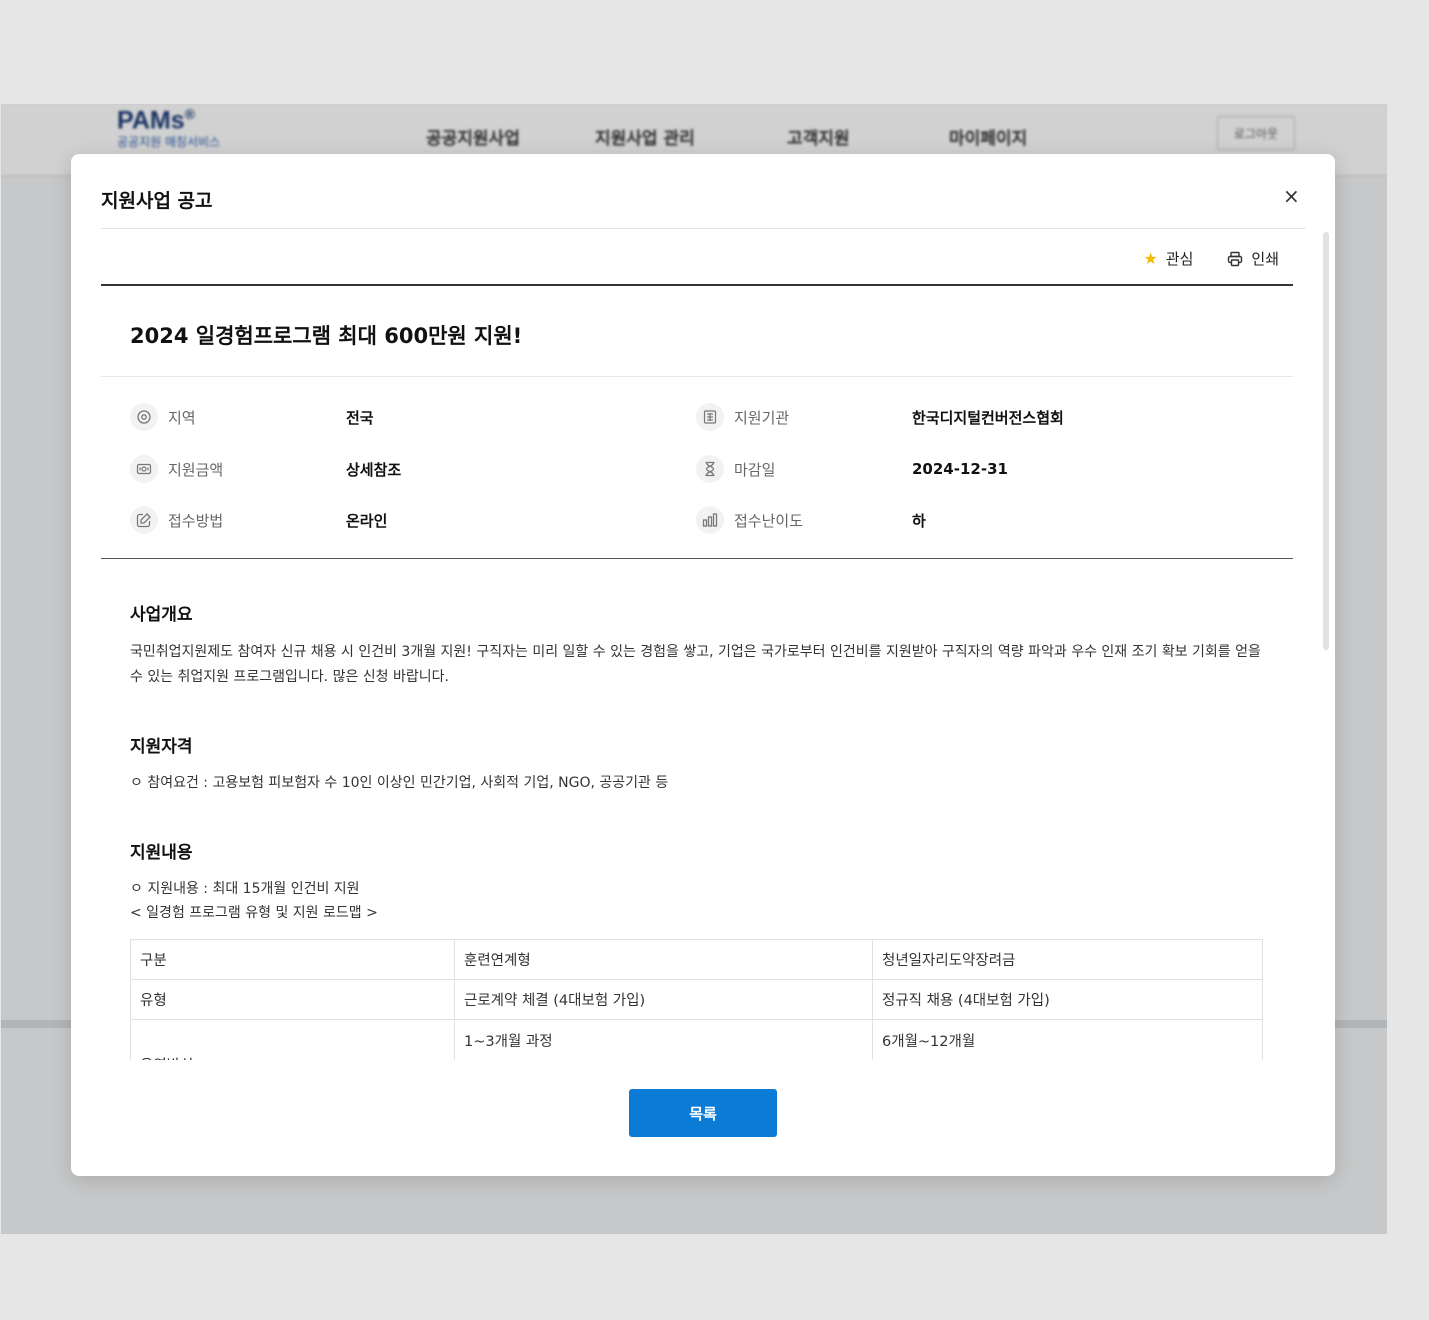  Describe the element at coordinates (1211, 258) in the screenshot. I see `post-actions: ★ 관심 인쇄` at that location.